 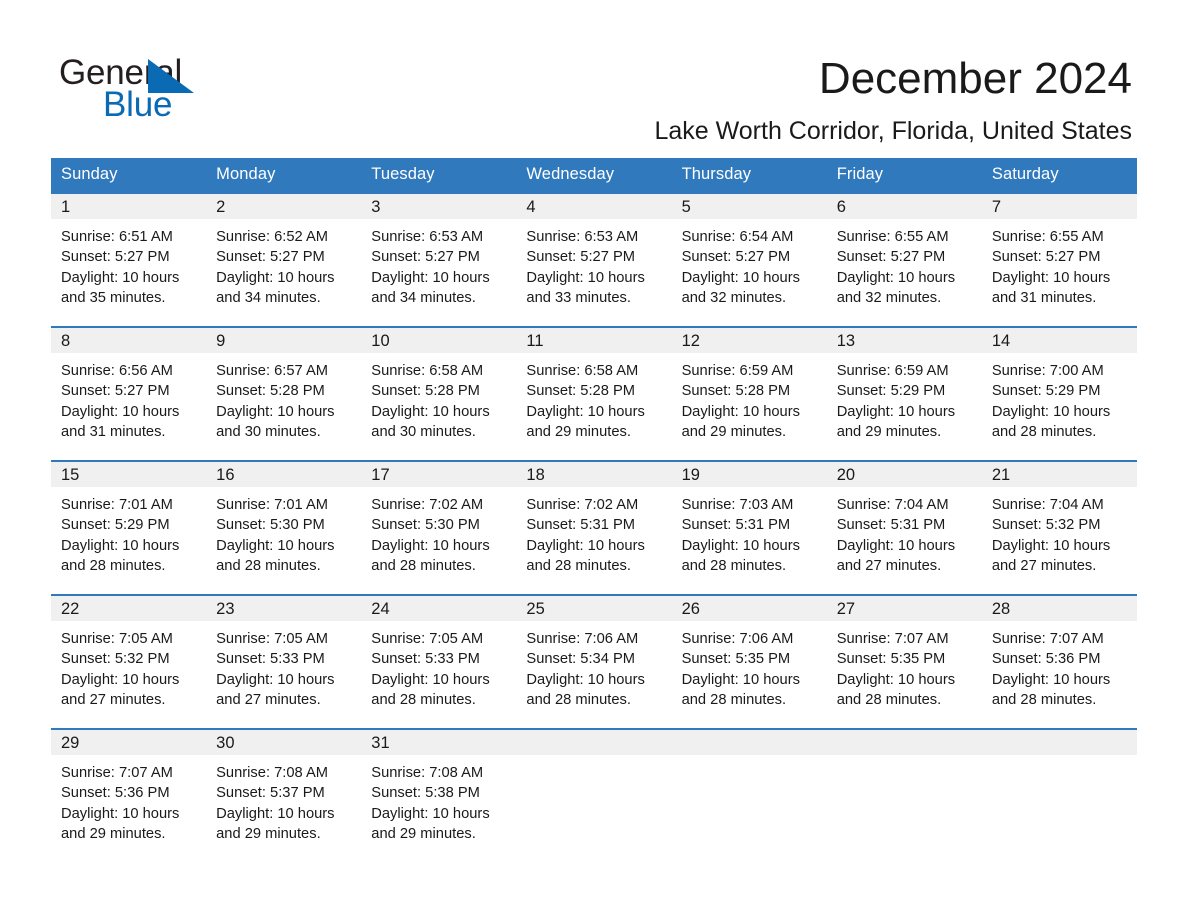 What do you see at coordinates (594, 340) in the screenshot?
I see `day-number: 11` at bounding box center [594, 340].